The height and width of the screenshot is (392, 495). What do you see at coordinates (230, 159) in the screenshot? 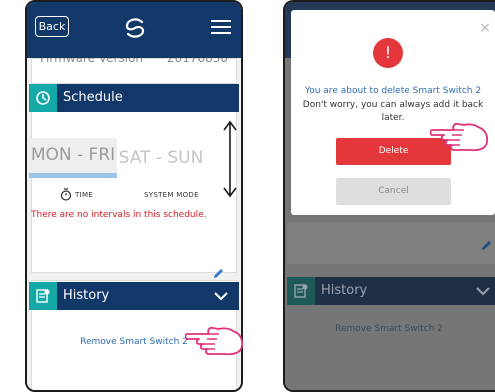
I see `double-arrow-vertical-icon` at bounding box center [230, 159].